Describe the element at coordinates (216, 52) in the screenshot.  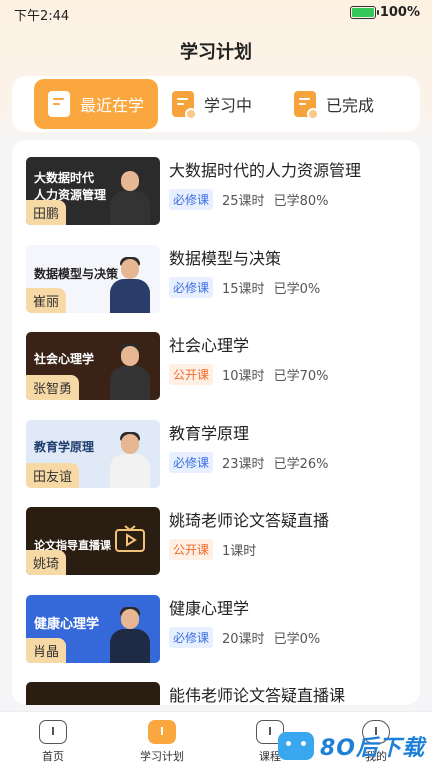
I see `page-title: 学习计划` at that location.